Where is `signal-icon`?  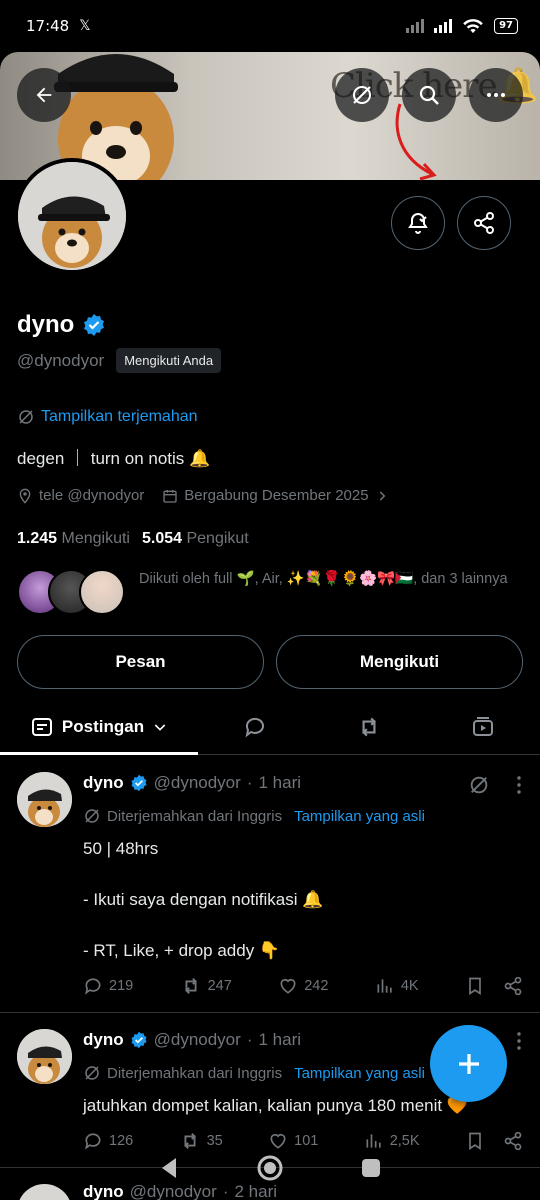 signal-icon is located at coordinates (415, 26).